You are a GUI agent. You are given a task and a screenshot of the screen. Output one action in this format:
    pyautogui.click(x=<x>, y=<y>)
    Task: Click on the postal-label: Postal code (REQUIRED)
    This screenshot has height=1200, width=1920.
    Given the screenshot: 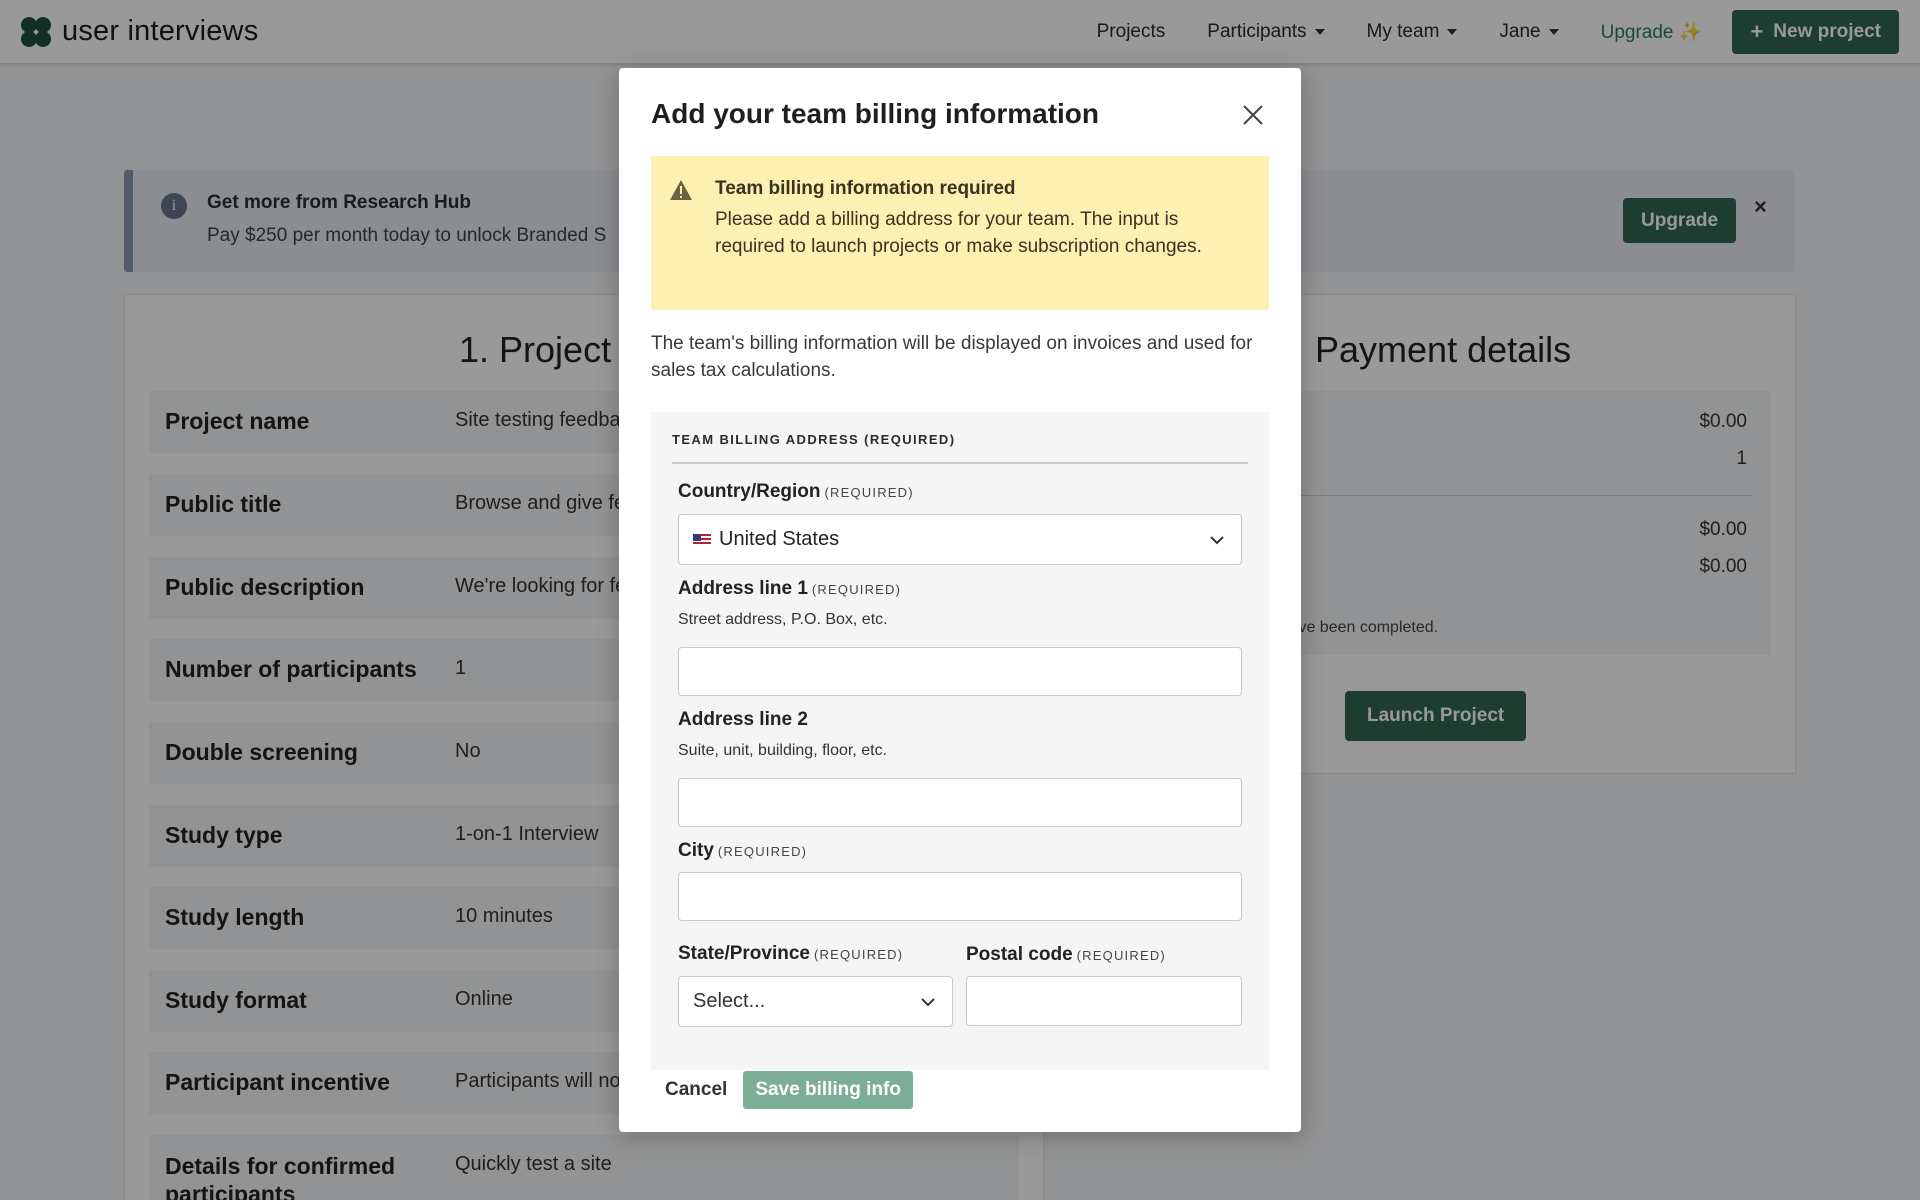 What is the action you would take?
    pyautogui.click(x=1066, y=955)
    